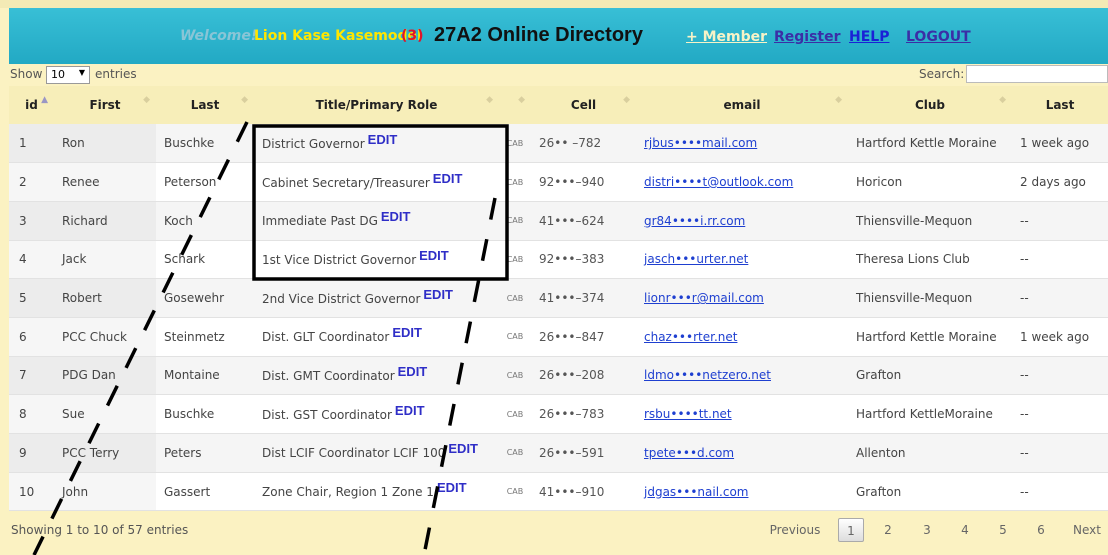  What do you see at coordinates (694, 221) in the screenshot?
I see `email-link: gr84••••i.rr.com` at bounding box center [694, 221].